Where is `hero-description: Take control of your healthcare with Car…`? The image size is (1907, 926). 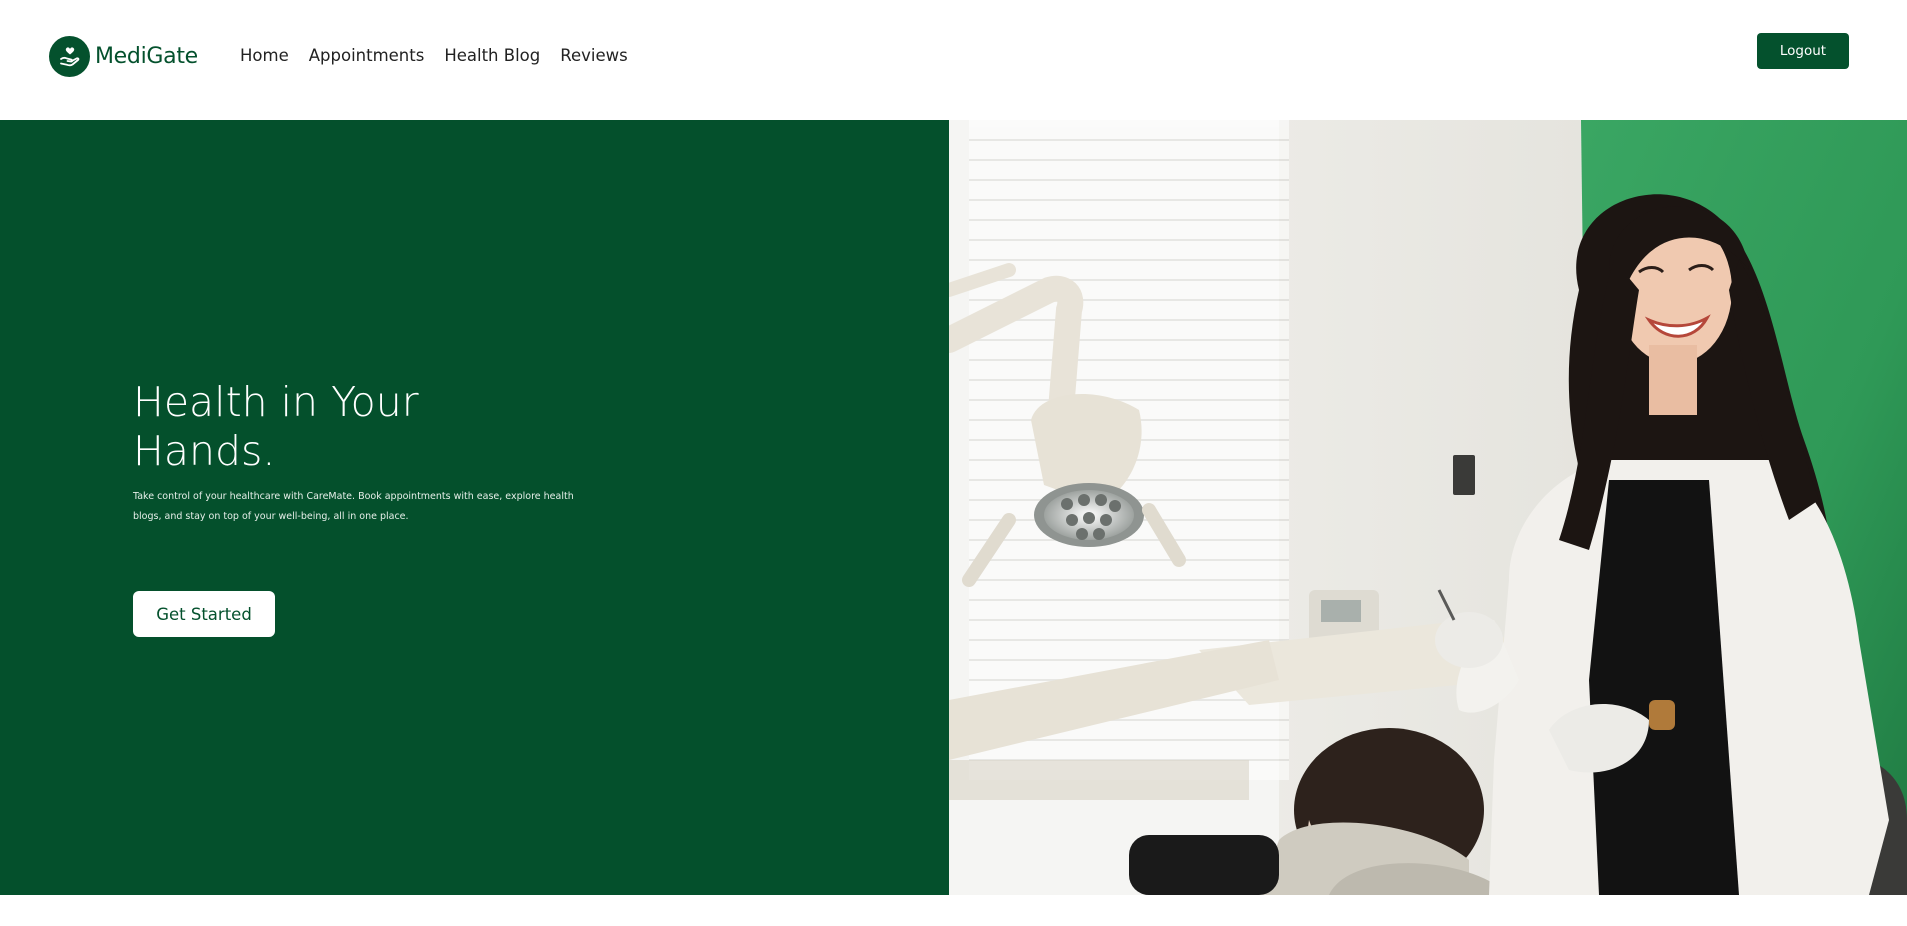
hero-description: Take control of your healthcare with Car… is located at coordinates (353, 506).